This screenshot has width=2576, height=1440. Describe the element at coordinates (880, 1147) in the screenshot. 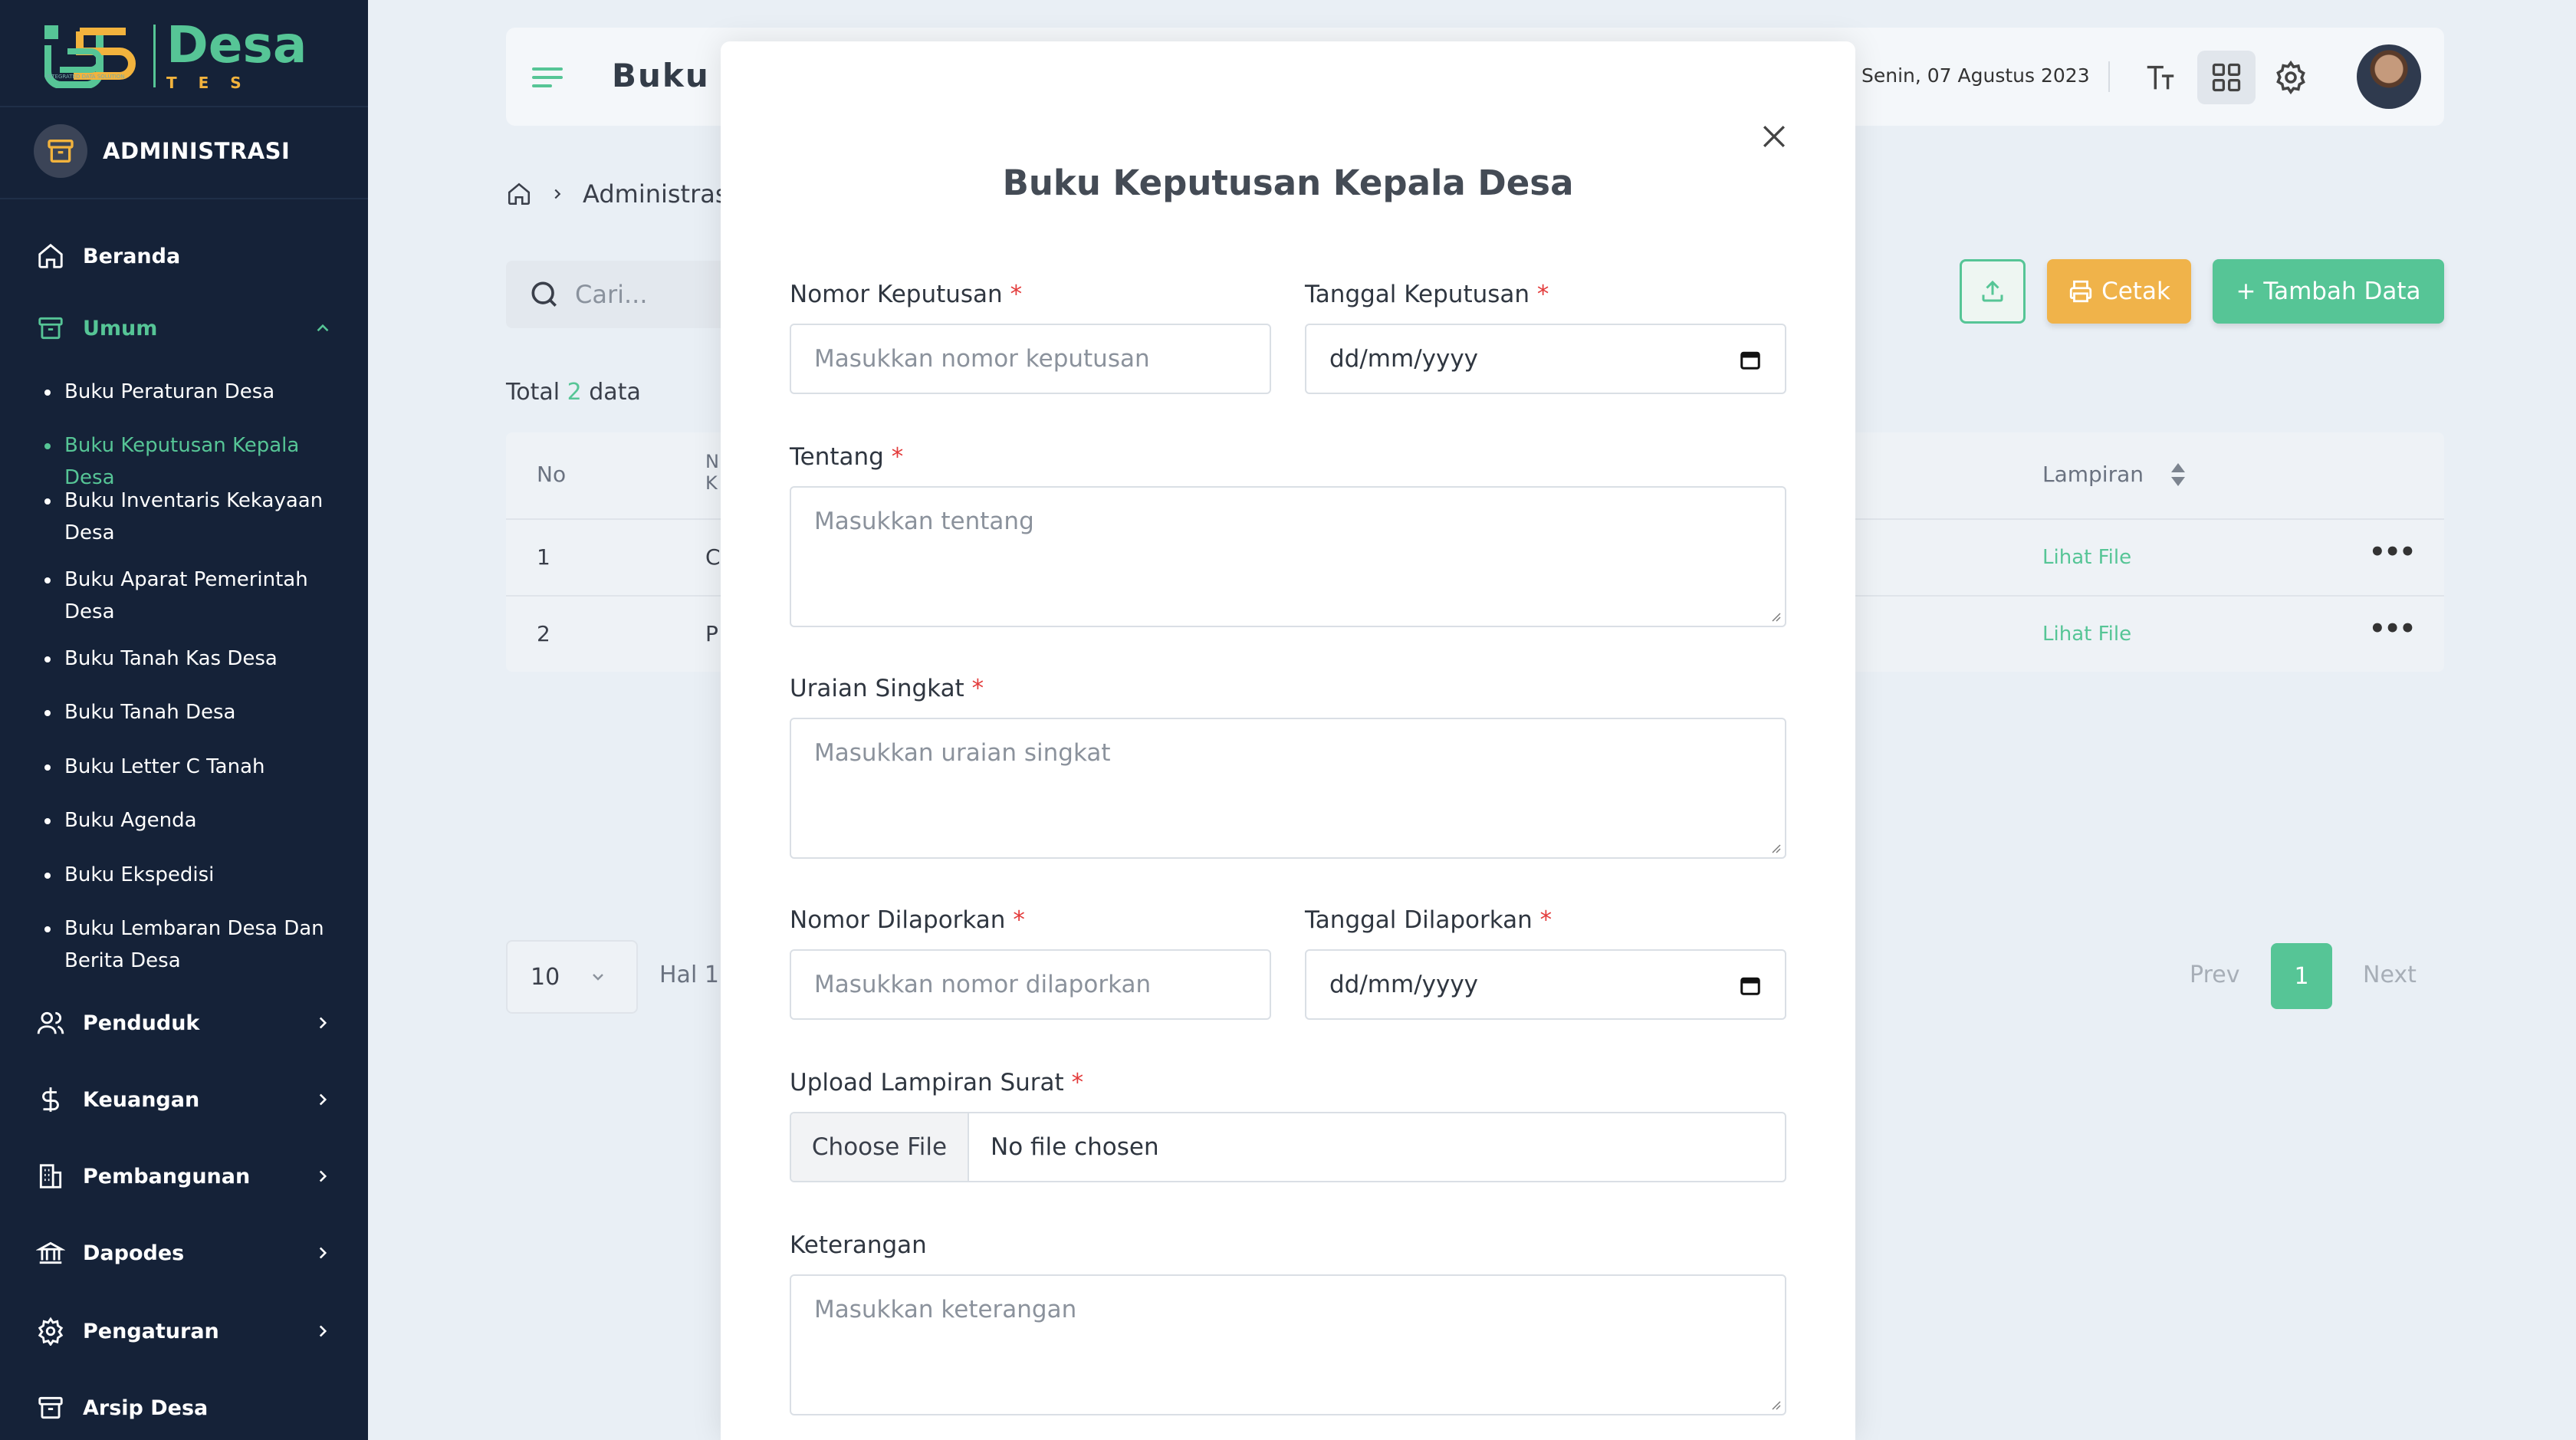

I see `choose-file-button: Choose File` at that location.